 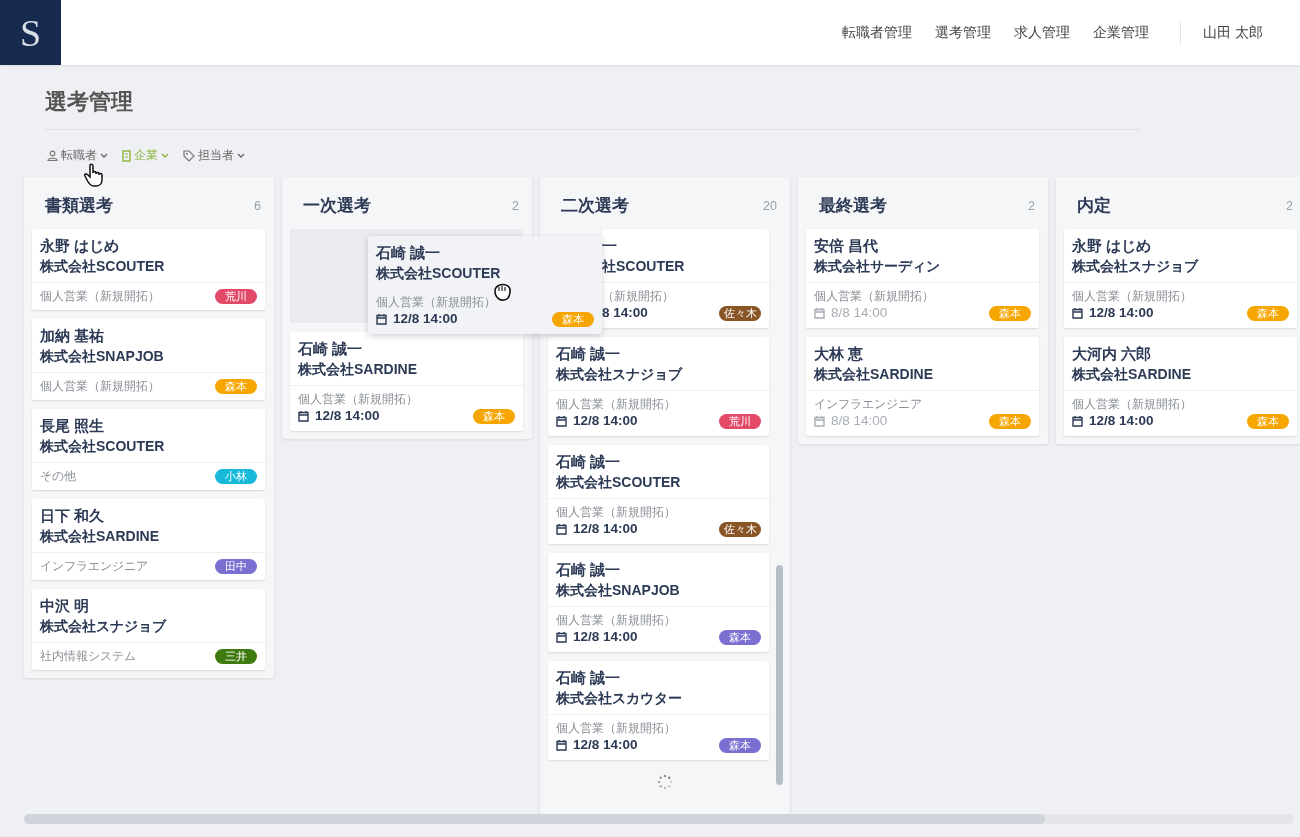 I want to click on candidate-card: 石崎 誠一 株式会社スナジョブ 個人営業（新規開拓） 12/8 14:00 荒川, so click(x=658, y=386).